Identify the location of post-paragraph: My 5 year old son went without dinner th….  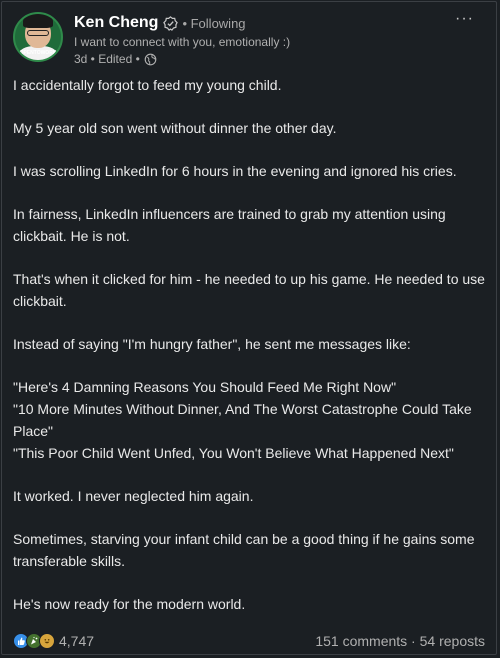
(175, 128).